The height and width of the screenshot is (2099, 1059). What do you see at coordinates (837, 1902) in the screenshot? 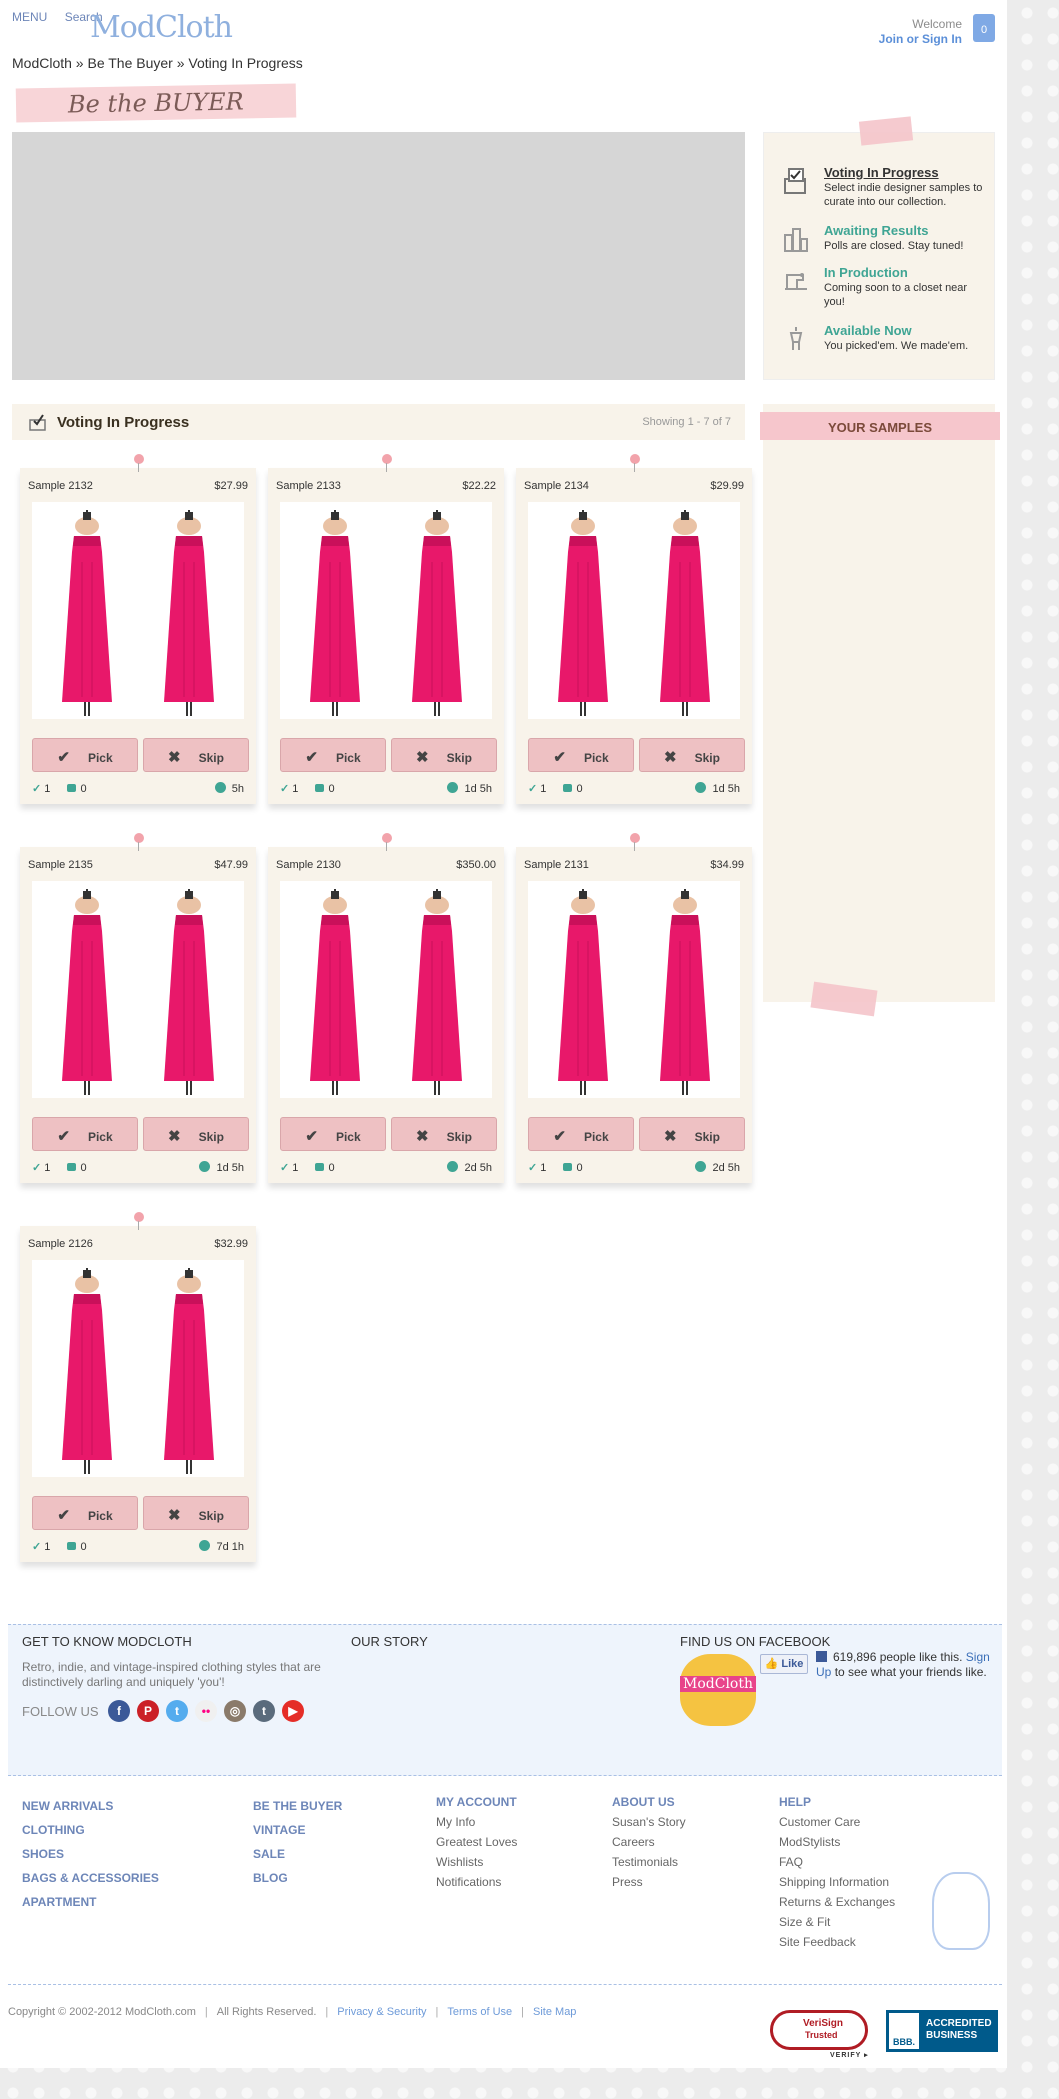
I see `footer-link: Returns & Exchanges` at bounding box center [837, 1902].